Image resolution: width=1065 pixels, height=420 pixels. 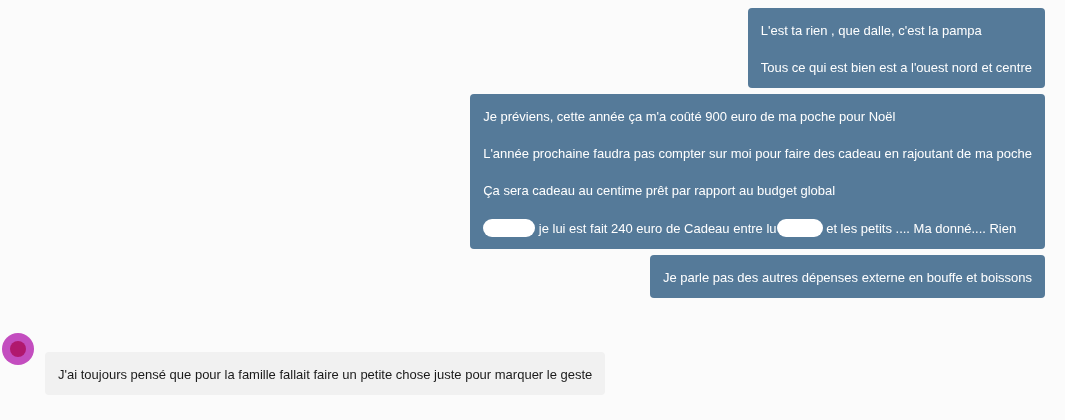 I want to click on avatar-icon, so click(x=18, y=349).